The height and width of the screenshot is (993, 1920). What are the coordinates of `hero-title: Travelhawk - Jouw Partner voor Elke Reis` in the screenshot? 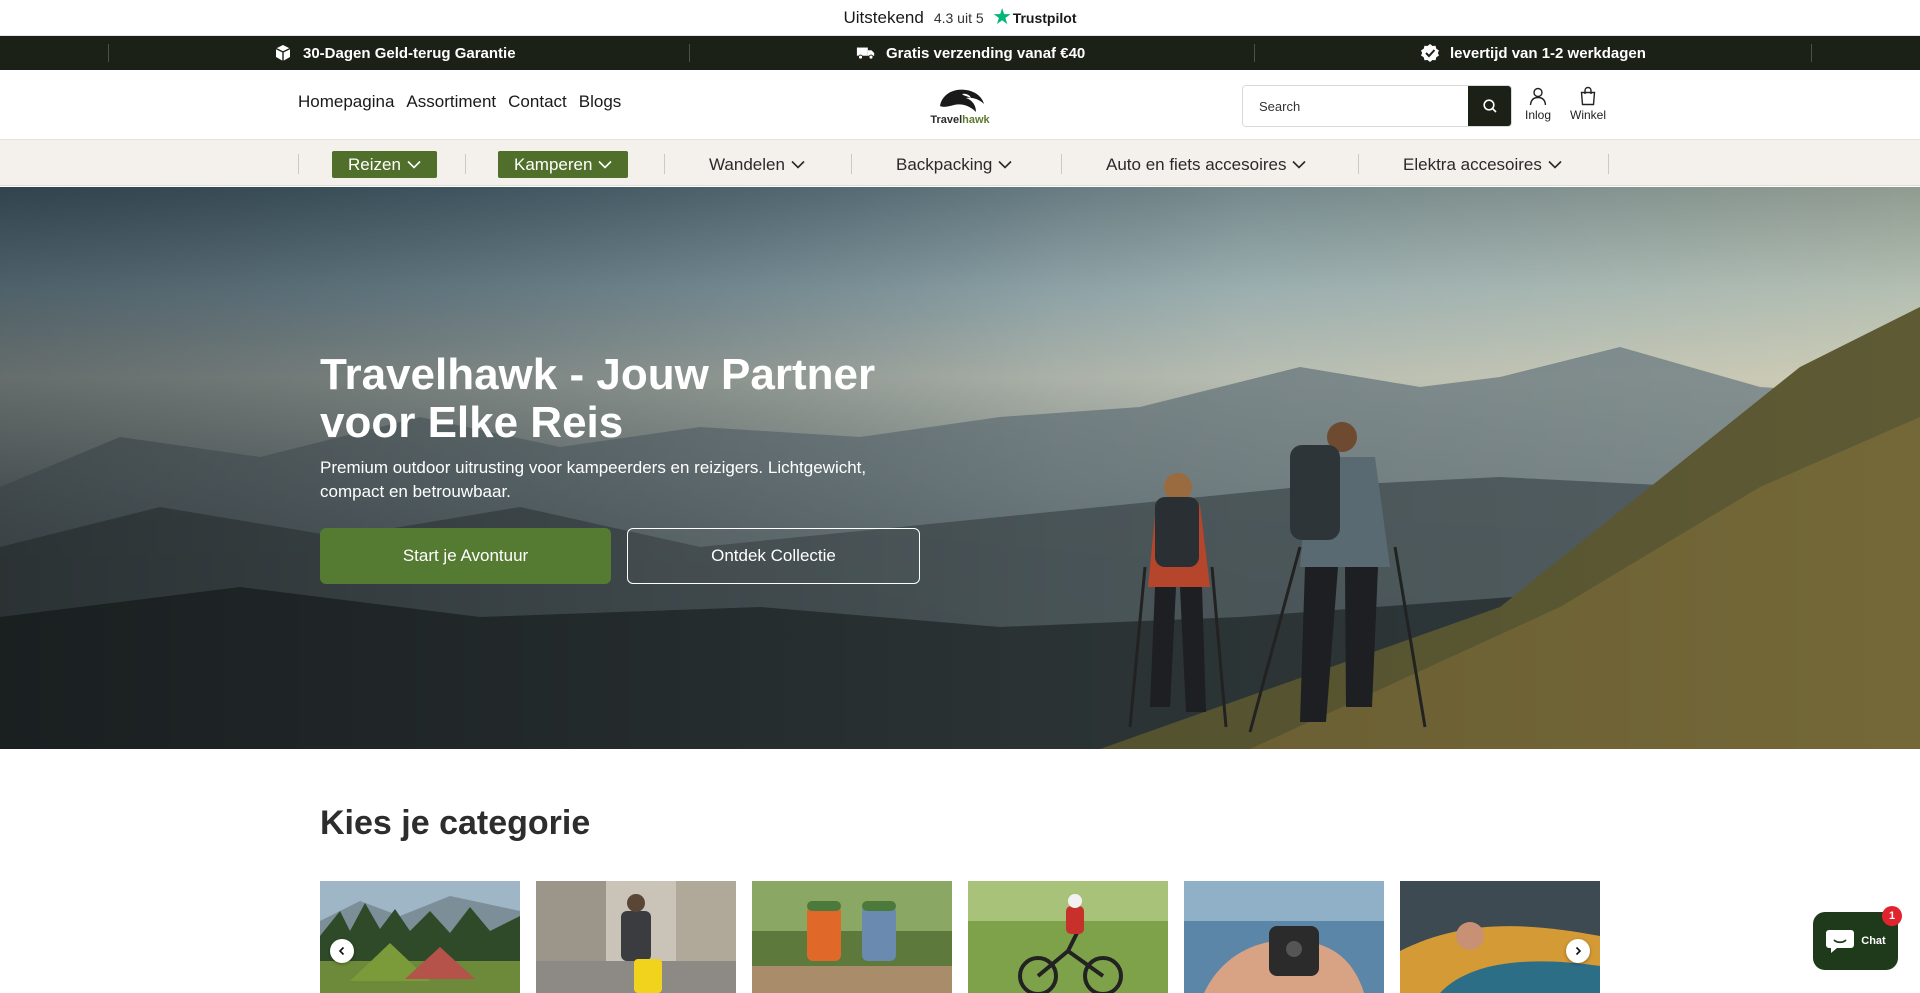 It's located at (598, 398).